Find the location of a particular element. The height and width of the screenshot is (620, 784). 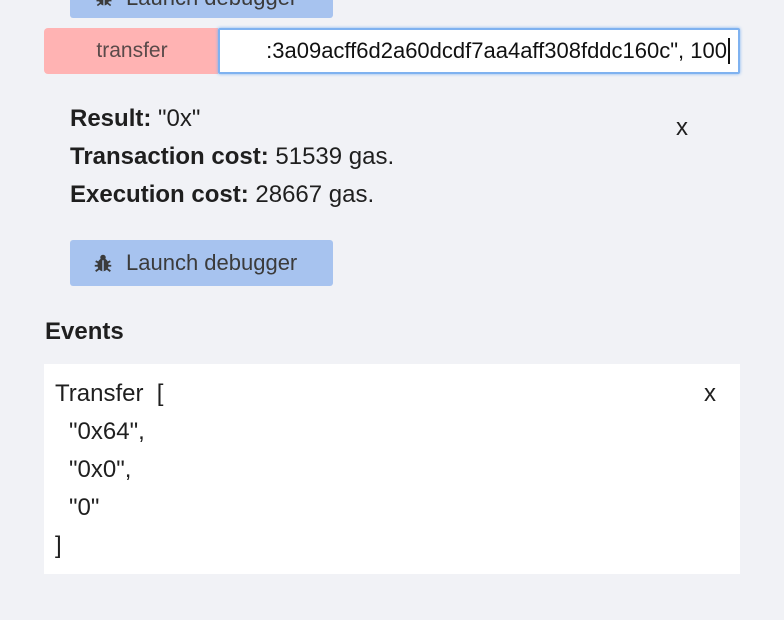

transfer-button: transfer is located at coordinates (131, 51).